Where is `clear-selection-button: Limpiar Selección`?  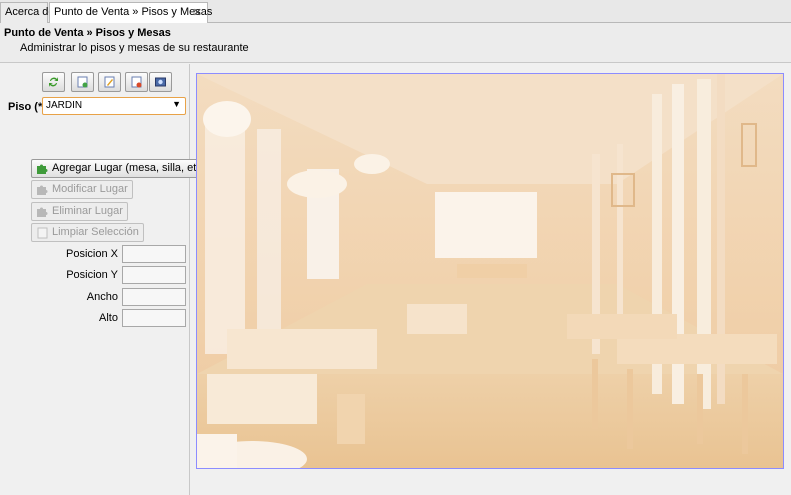 clear-selection-button: Limpiar Selección is located at coordinates (87, 232).